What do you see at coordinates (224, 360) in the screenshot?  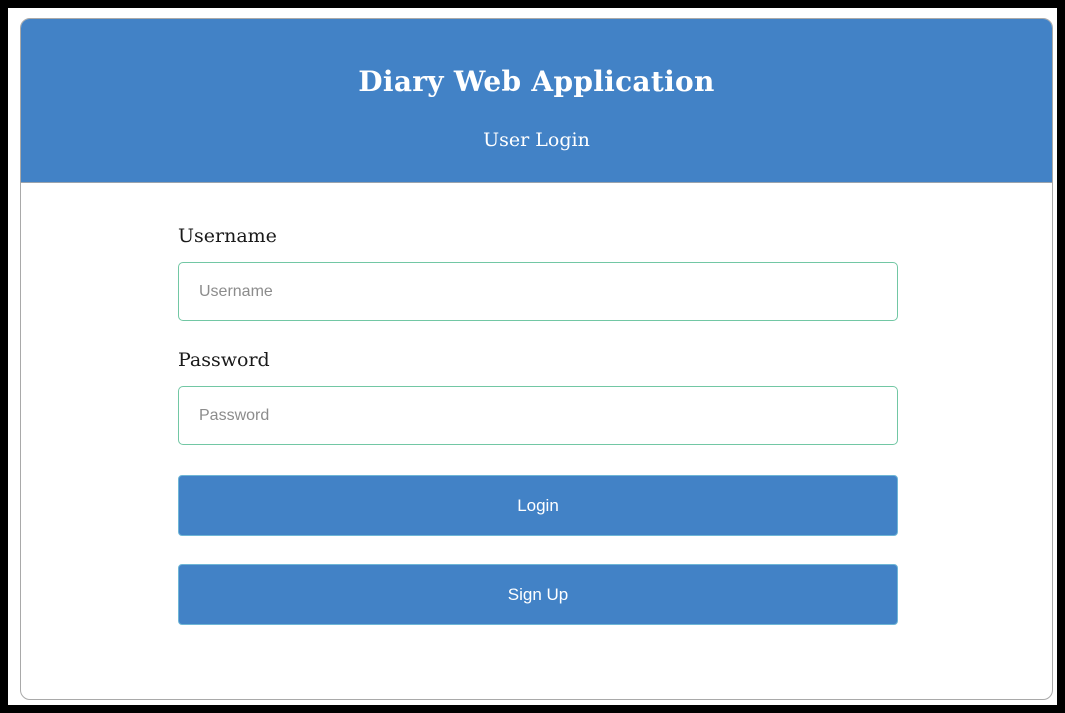 I see `password-label: Password` at bounding box center [224, 360].